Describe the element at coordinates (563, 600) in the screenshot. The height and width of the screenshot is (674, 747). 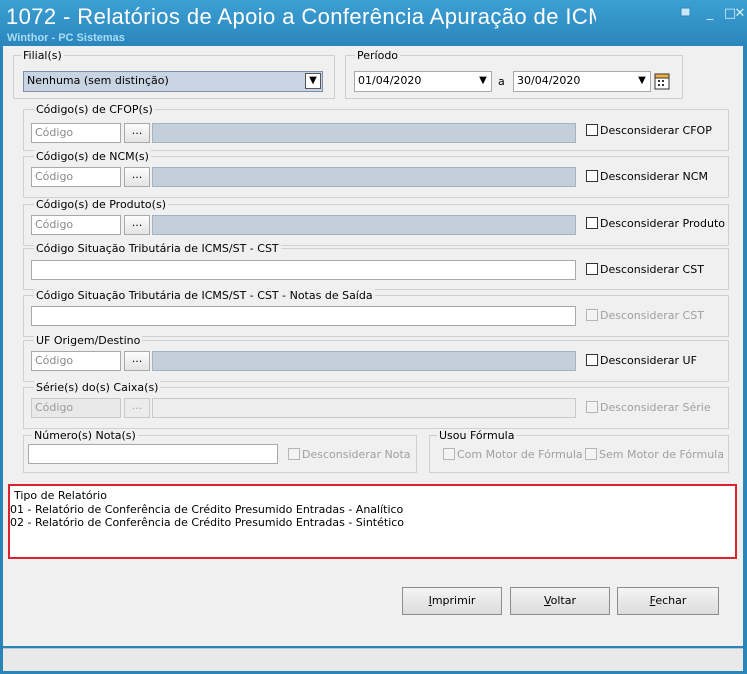
I see `back-label: oltar` at that location.